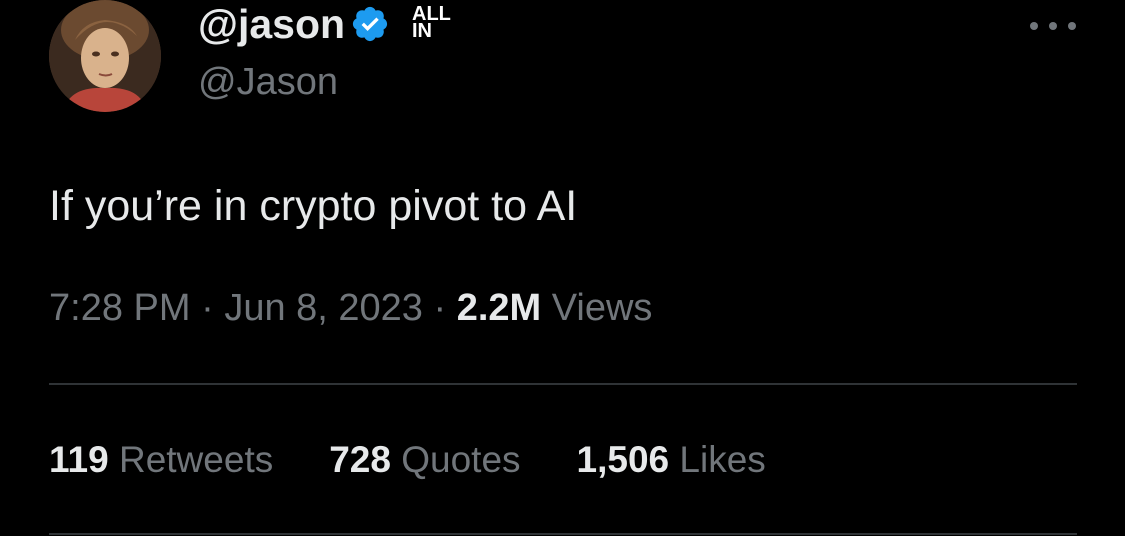  I want to click on quotes-count: 728, so click(360, 459).